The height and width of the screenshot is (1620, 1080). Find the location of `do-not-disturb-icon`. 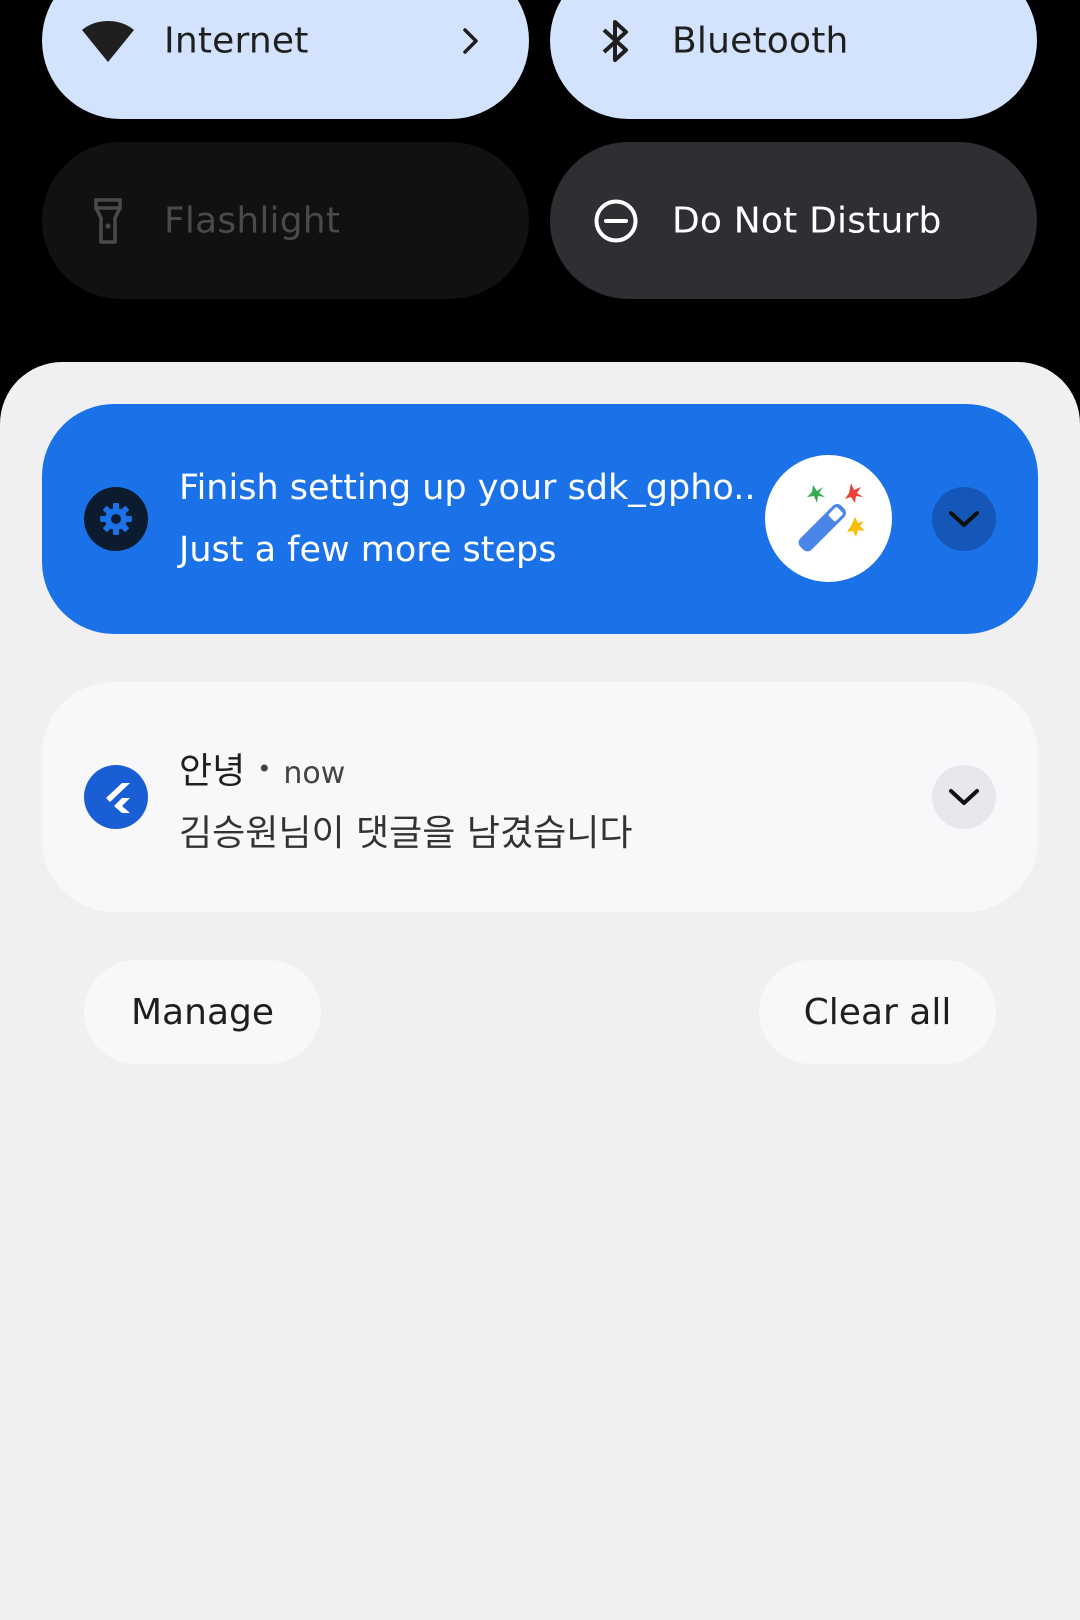

do-not-disturb-icon is located at coordinates (616, 221).